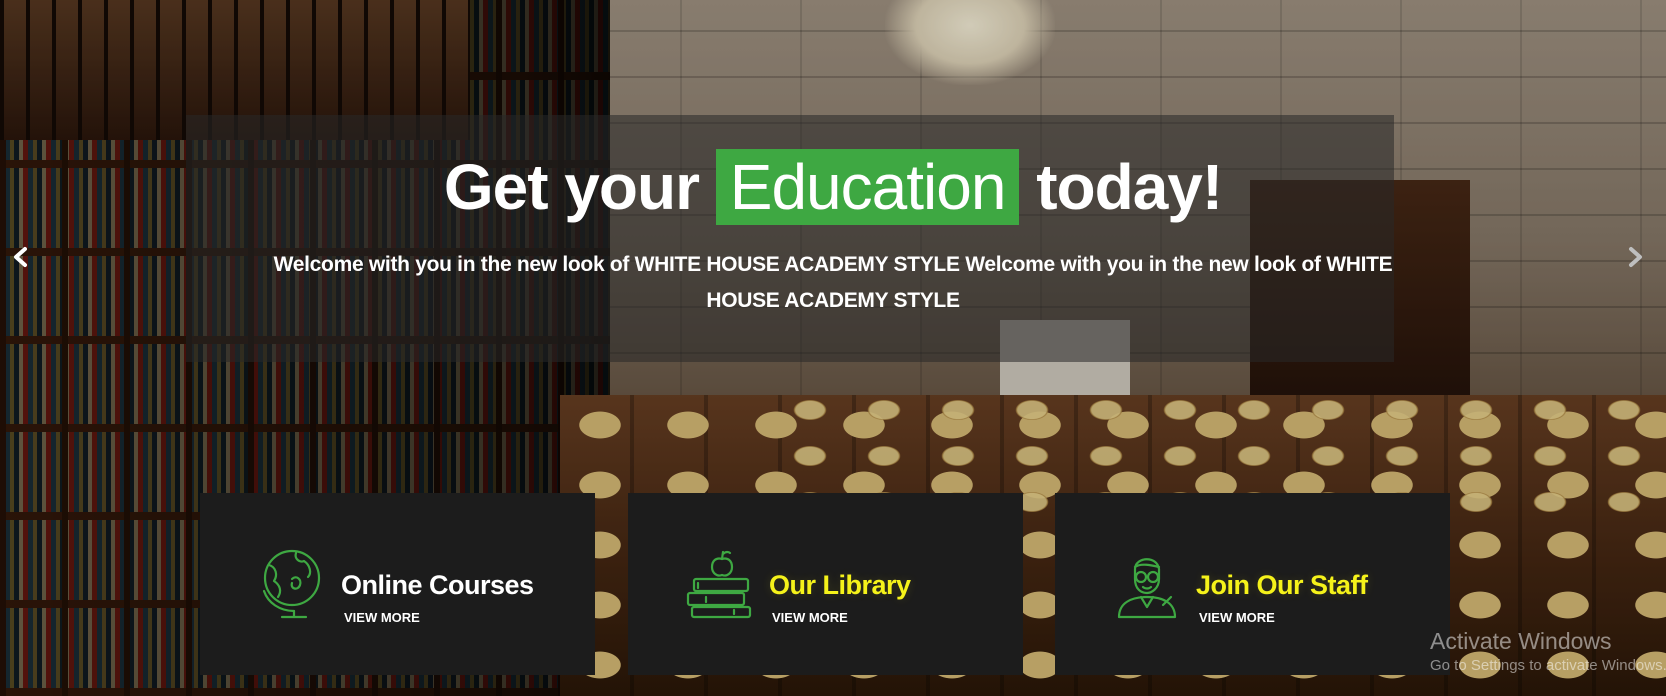 The width and height of the screenshot is (1666, 696). Describe the element at coordinates (291, 584) in the screenshot. I see `globe-icon` at that location.